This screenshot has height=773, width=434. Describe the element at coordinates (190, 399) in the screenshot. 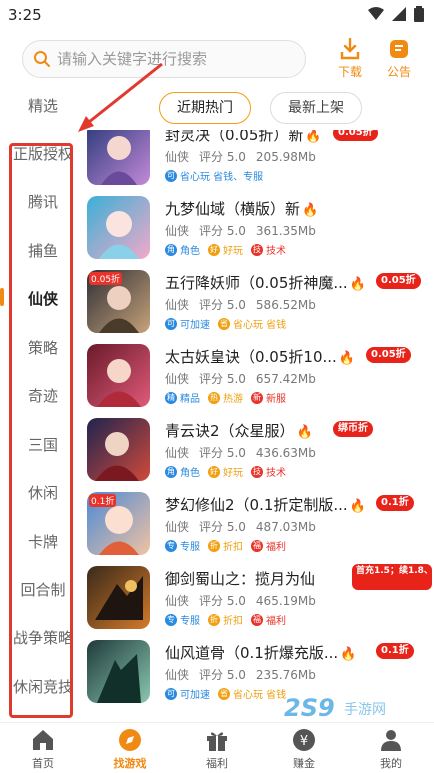

I see `tag-text: 精品` at that location.